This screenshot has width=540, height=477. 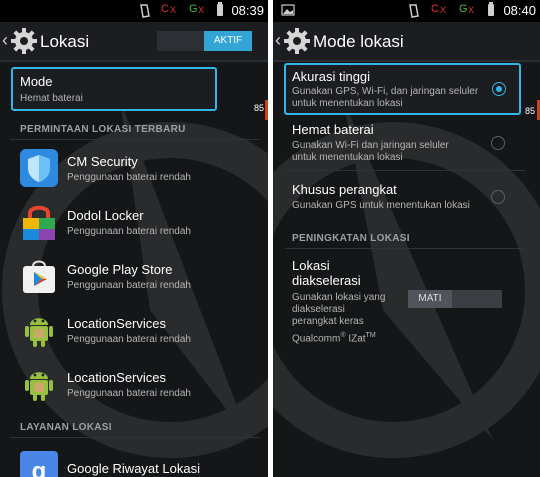 I want to click on app-name: Dodol Locker, so click(x=105, y=215).